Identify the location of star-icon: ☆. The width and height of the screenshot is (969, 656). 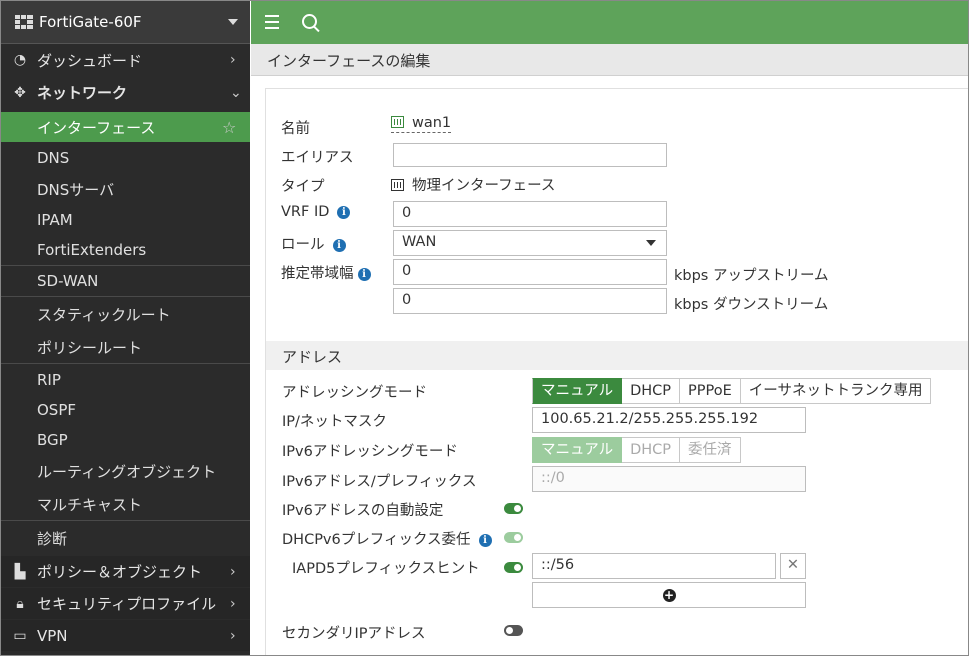
(236, 127).